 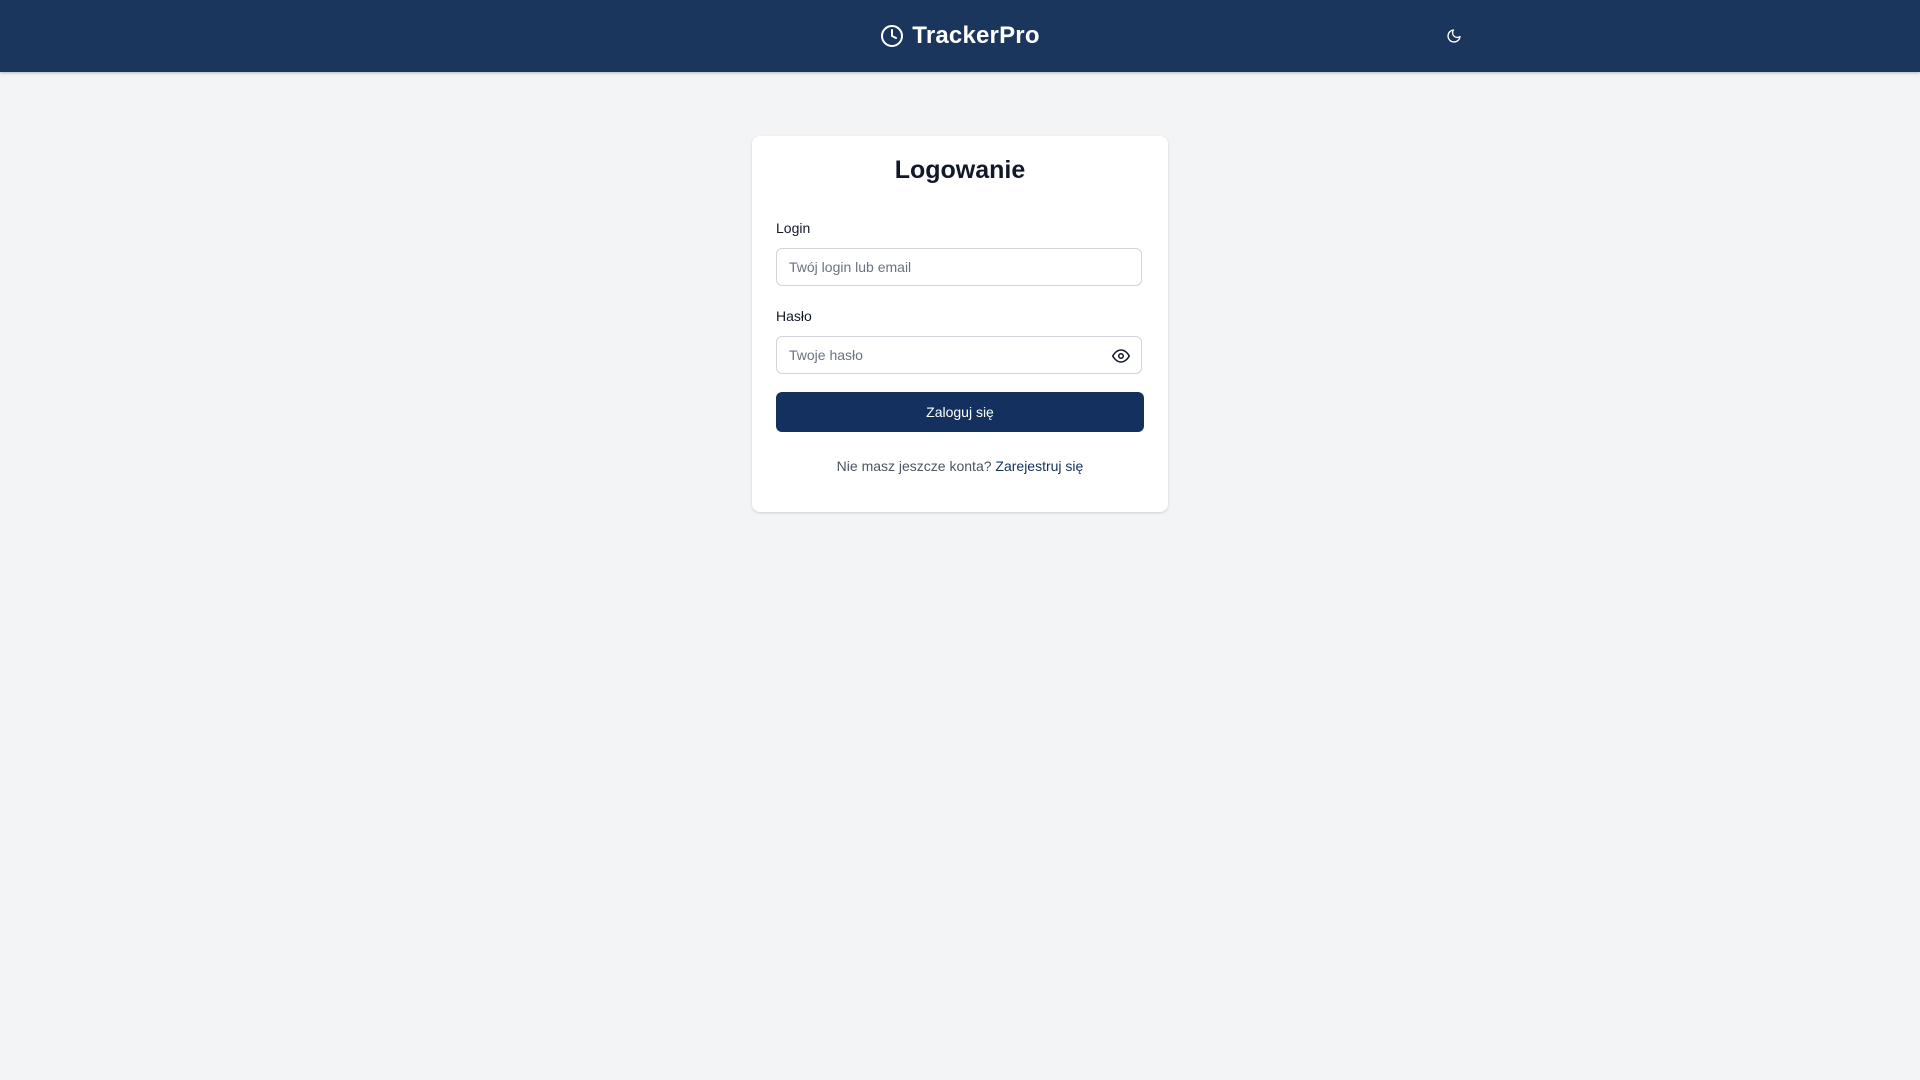 I want to click on login-title: Logowanie, so click(x=960, y=170).